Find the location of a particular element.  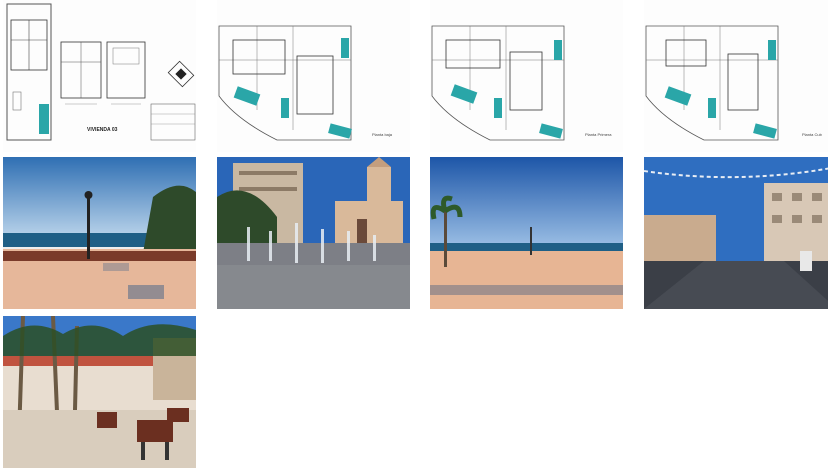

floor-plan-drawing: Planta Cub is located at coordinates (736, 76).